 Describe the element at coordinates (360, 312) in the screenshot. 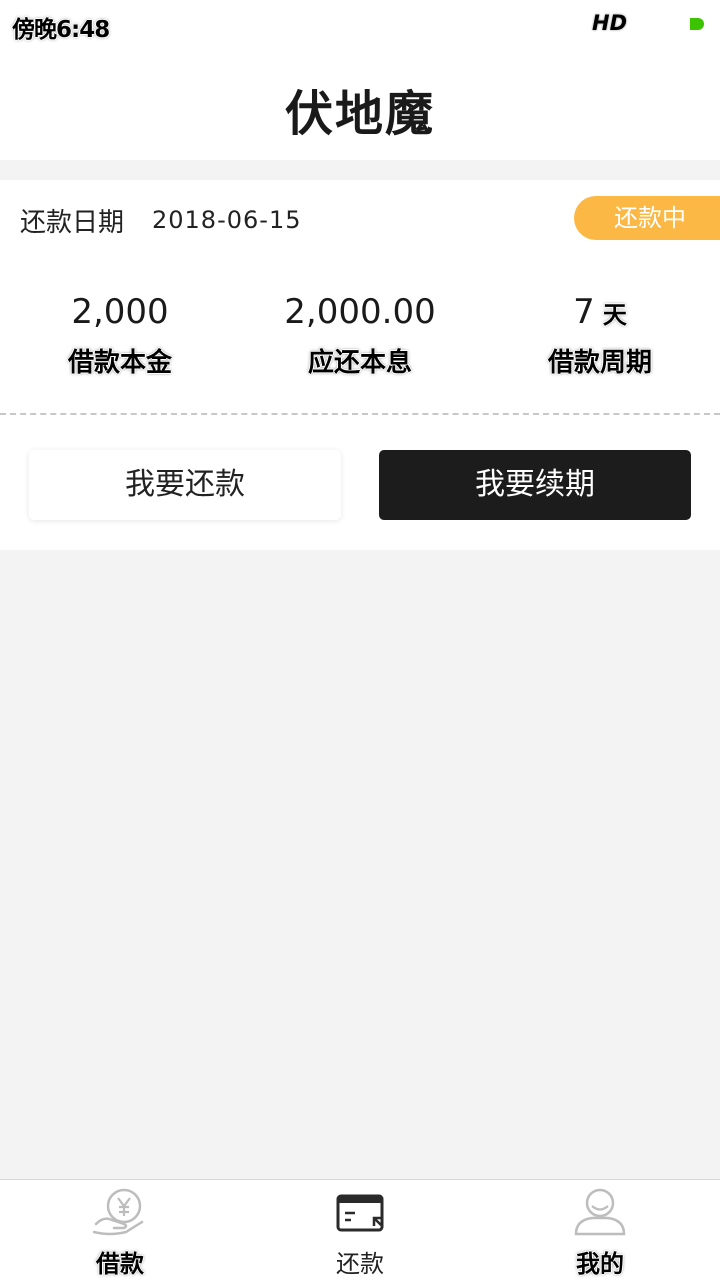

I see `payable-value: 2,000.00` at that location.